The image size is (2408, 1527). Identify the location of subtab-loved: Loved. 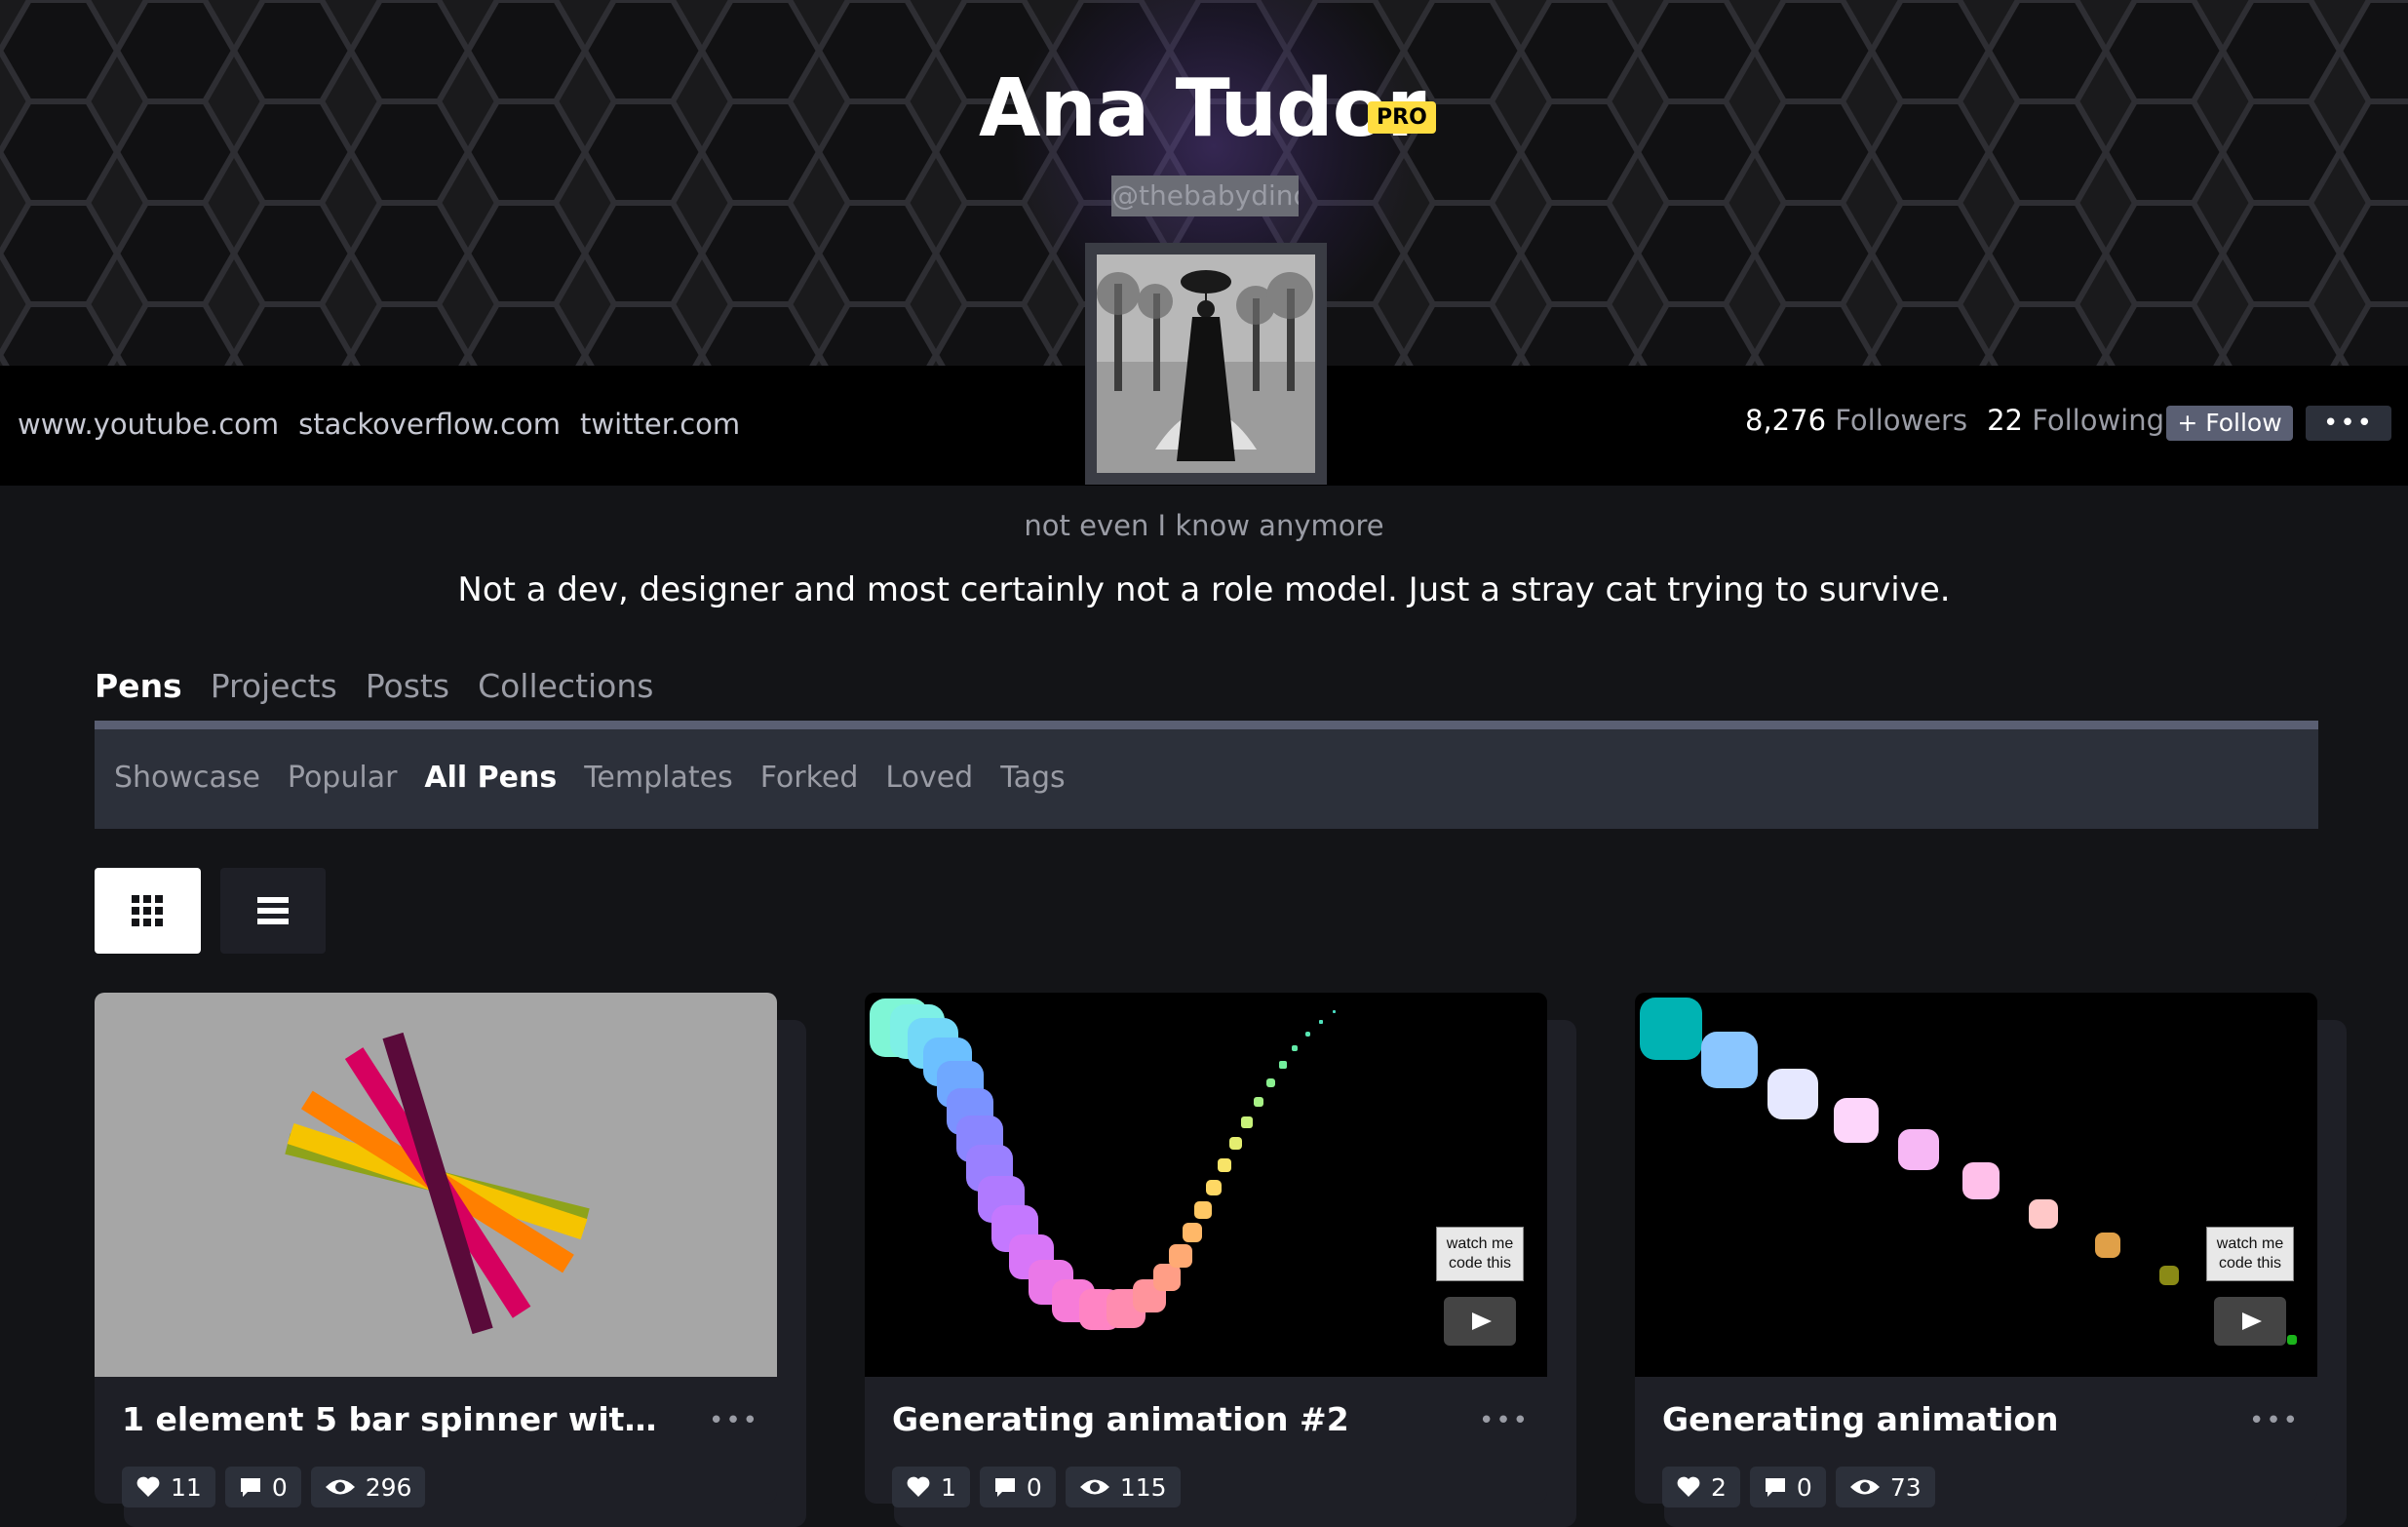
(929, 778).